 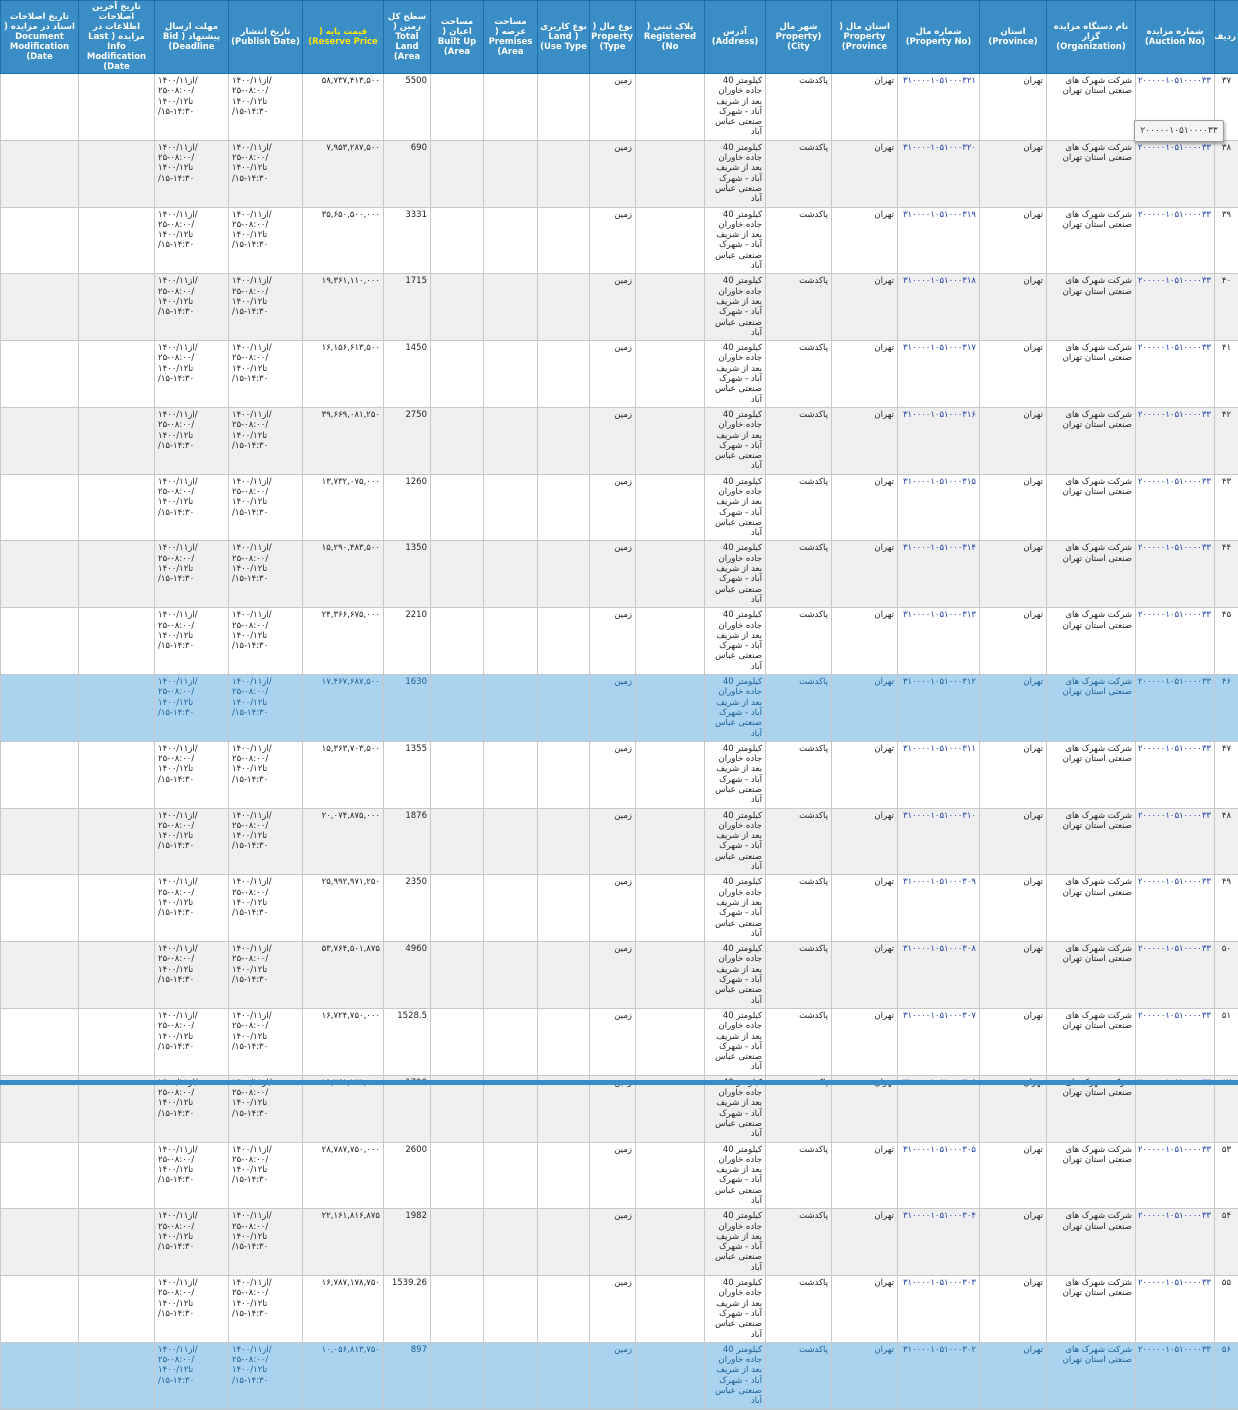 I want to click on cell-property-no: ۳۱۰۰۰۰۱۰۵۱۰۰۰۳۰۵, so click(x=939, y=1175).